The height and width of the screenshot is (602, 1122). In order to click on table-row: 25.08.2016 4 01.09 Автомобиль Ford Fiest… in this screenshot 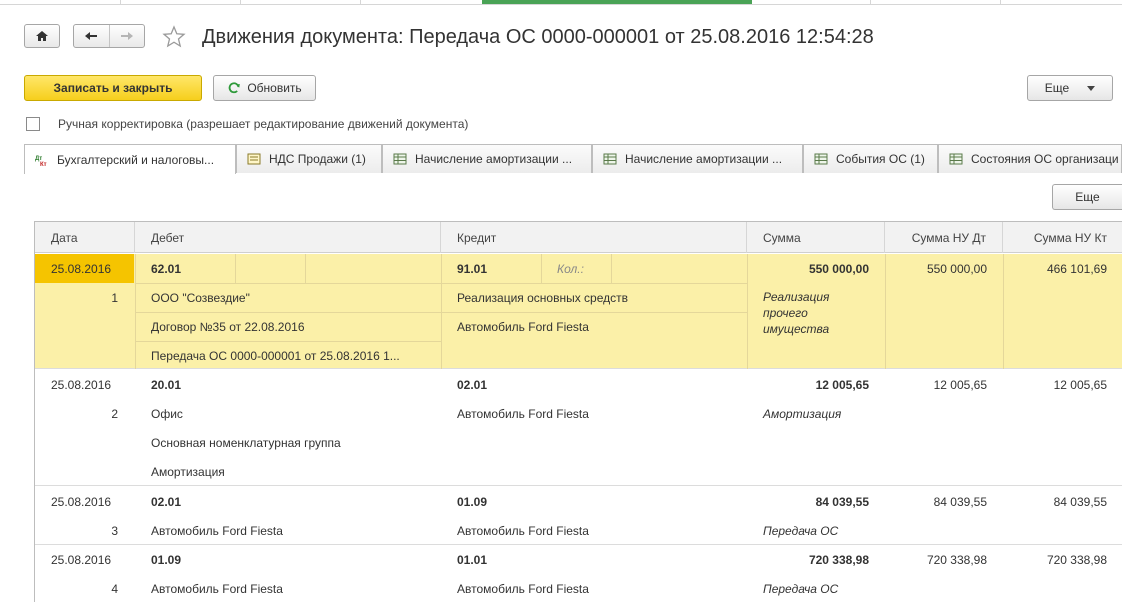, I will do `click(578, 573)`.